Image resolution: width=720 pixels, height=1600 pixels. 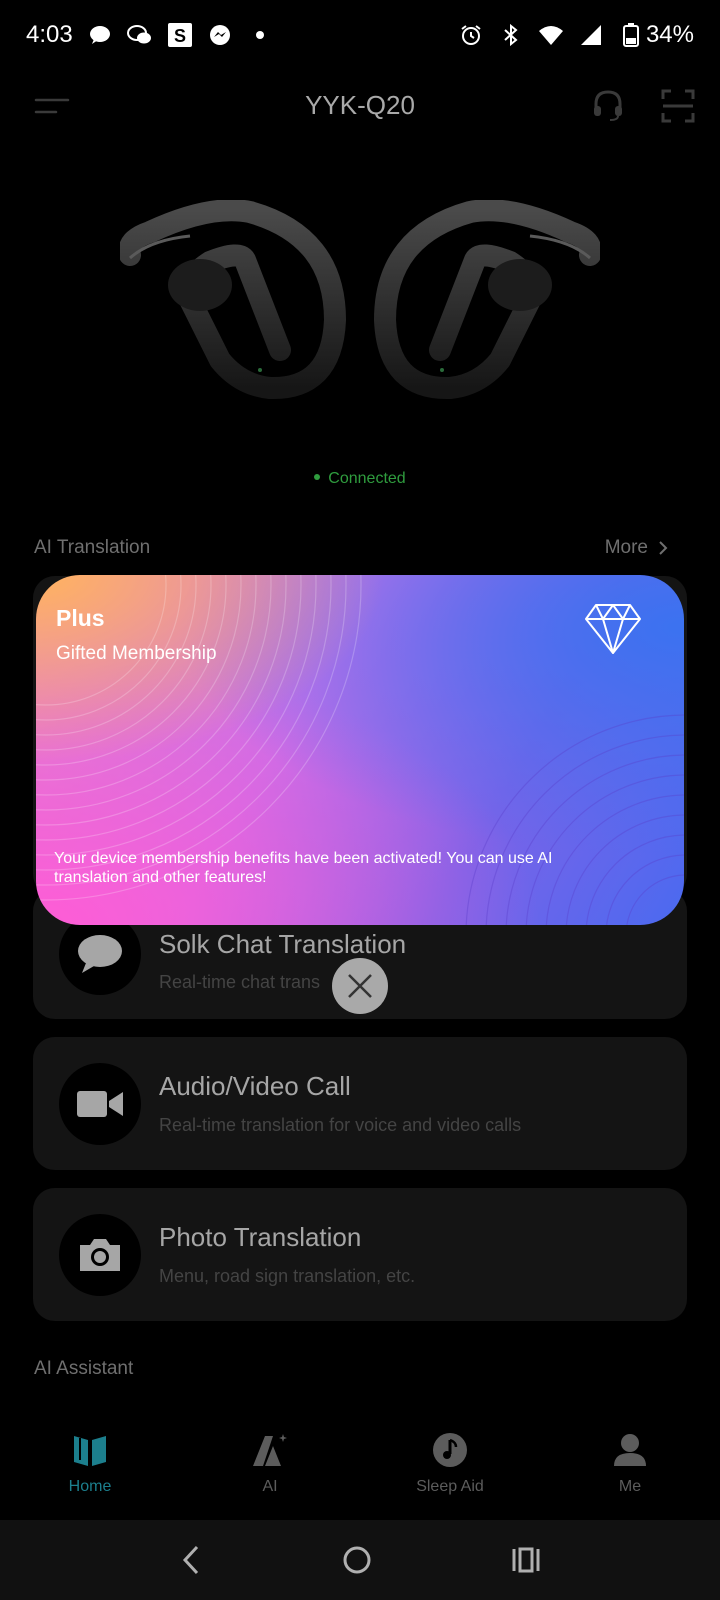 I want to click on scan-button, so click(x=678, y=106).